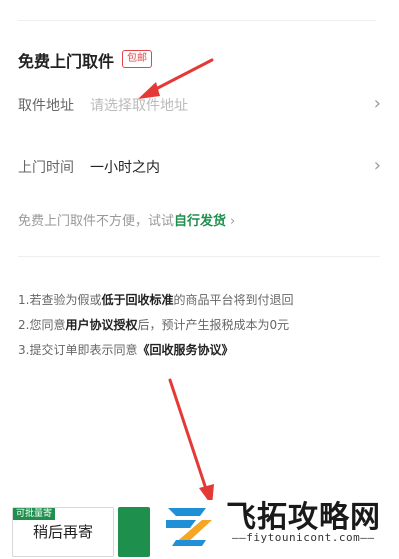 This screenshot has width=399, height=559. Describe the element at coordinates (66, 61) in the screenshot. I see `section-title: 免费上门取件` at that location.